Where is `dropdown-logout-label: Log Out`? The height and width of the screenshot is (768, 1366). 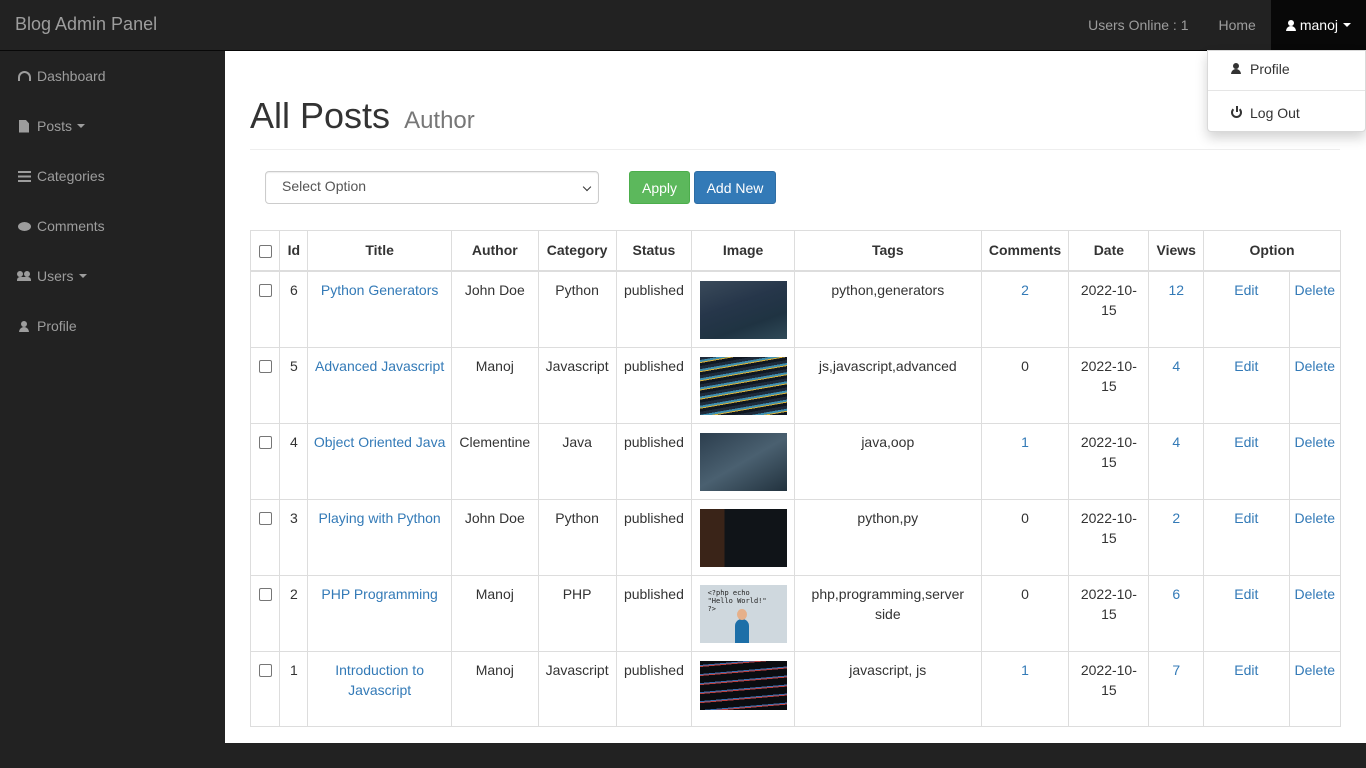 dropdown-logout-label: Log Out is located at coordinates (1275, 112).